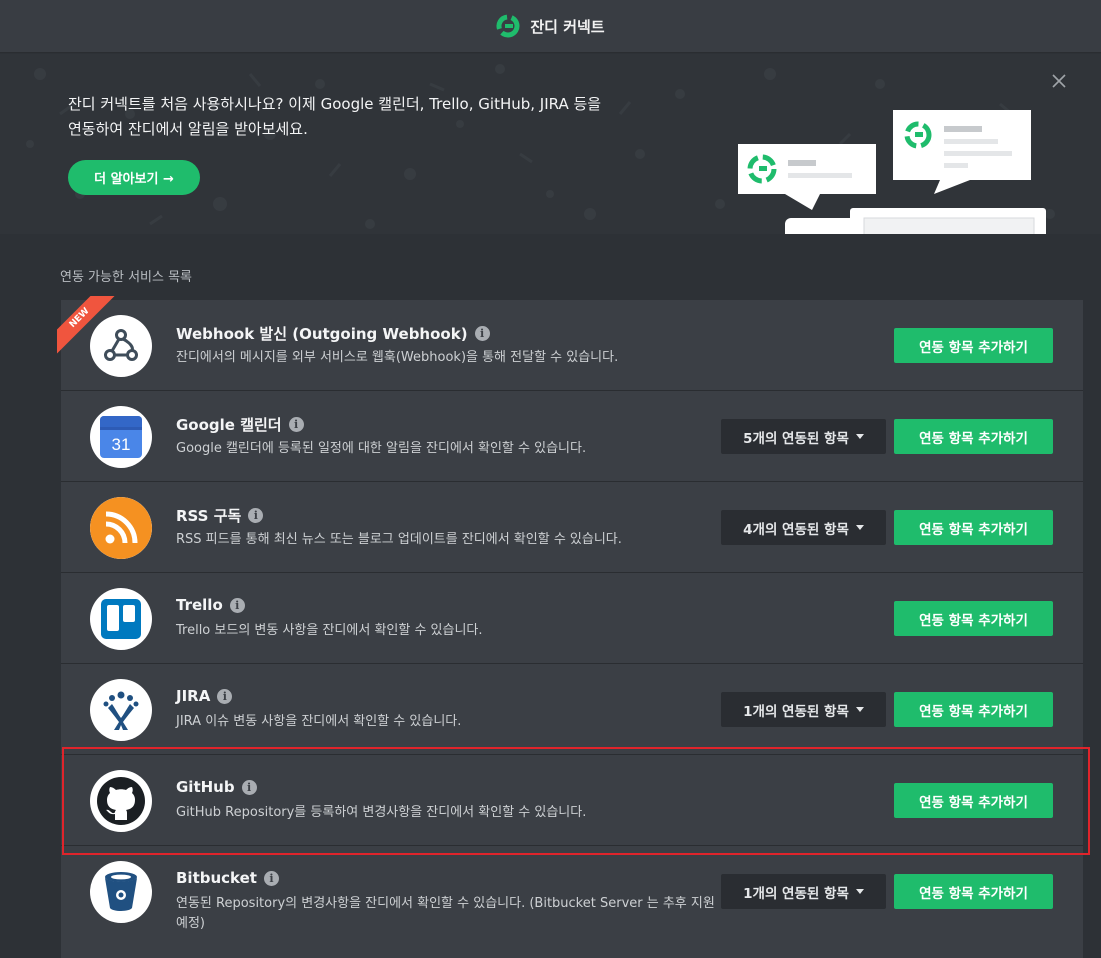  I want to click on new-badge: NEW, so click(87, 326).